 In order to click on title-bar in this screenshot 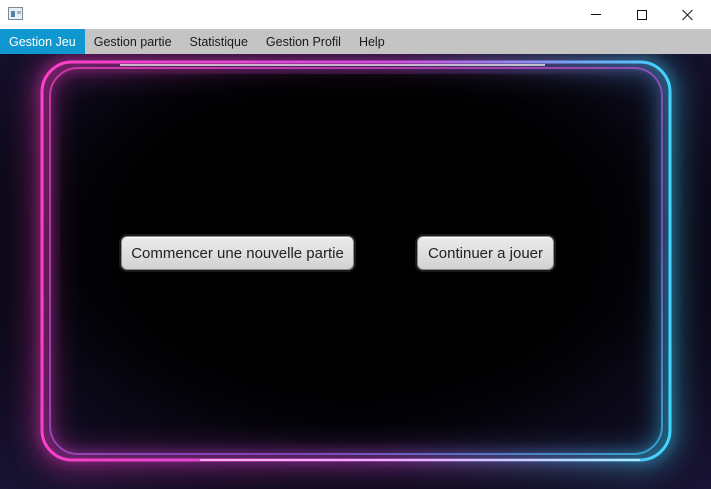, I will do `click(355, 14)`.